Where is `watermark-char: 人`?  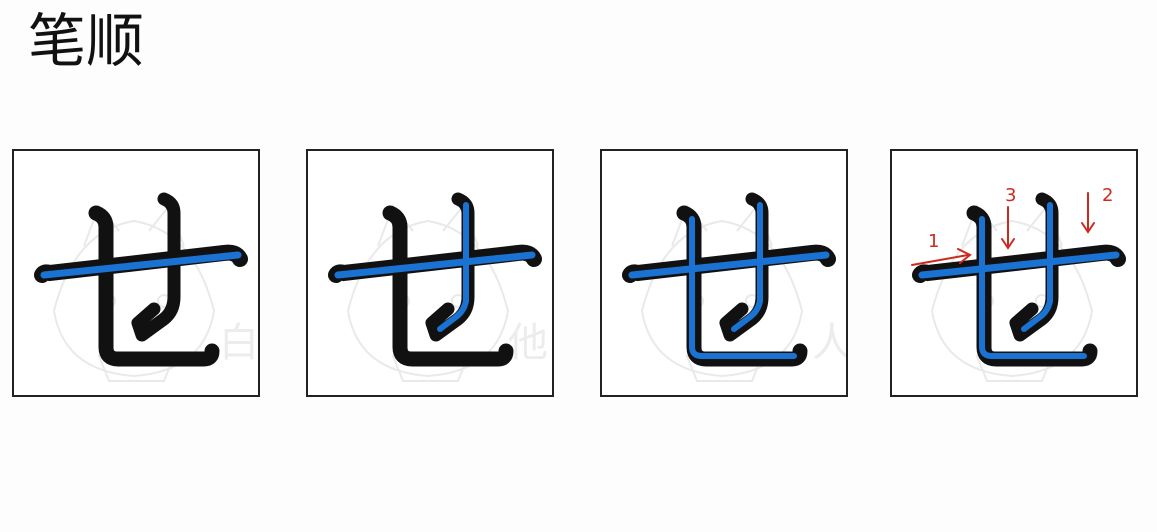
watermark-char: 人 is located at coordinates (829, 343).